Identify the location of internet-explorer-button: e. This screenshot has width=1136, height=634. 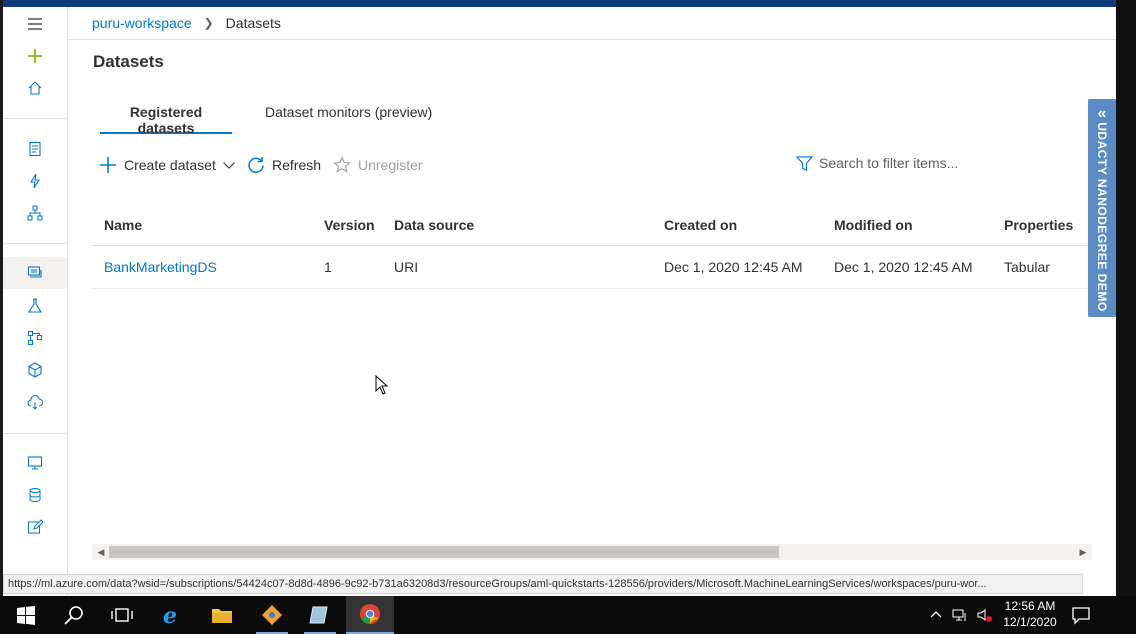
(172, 615).